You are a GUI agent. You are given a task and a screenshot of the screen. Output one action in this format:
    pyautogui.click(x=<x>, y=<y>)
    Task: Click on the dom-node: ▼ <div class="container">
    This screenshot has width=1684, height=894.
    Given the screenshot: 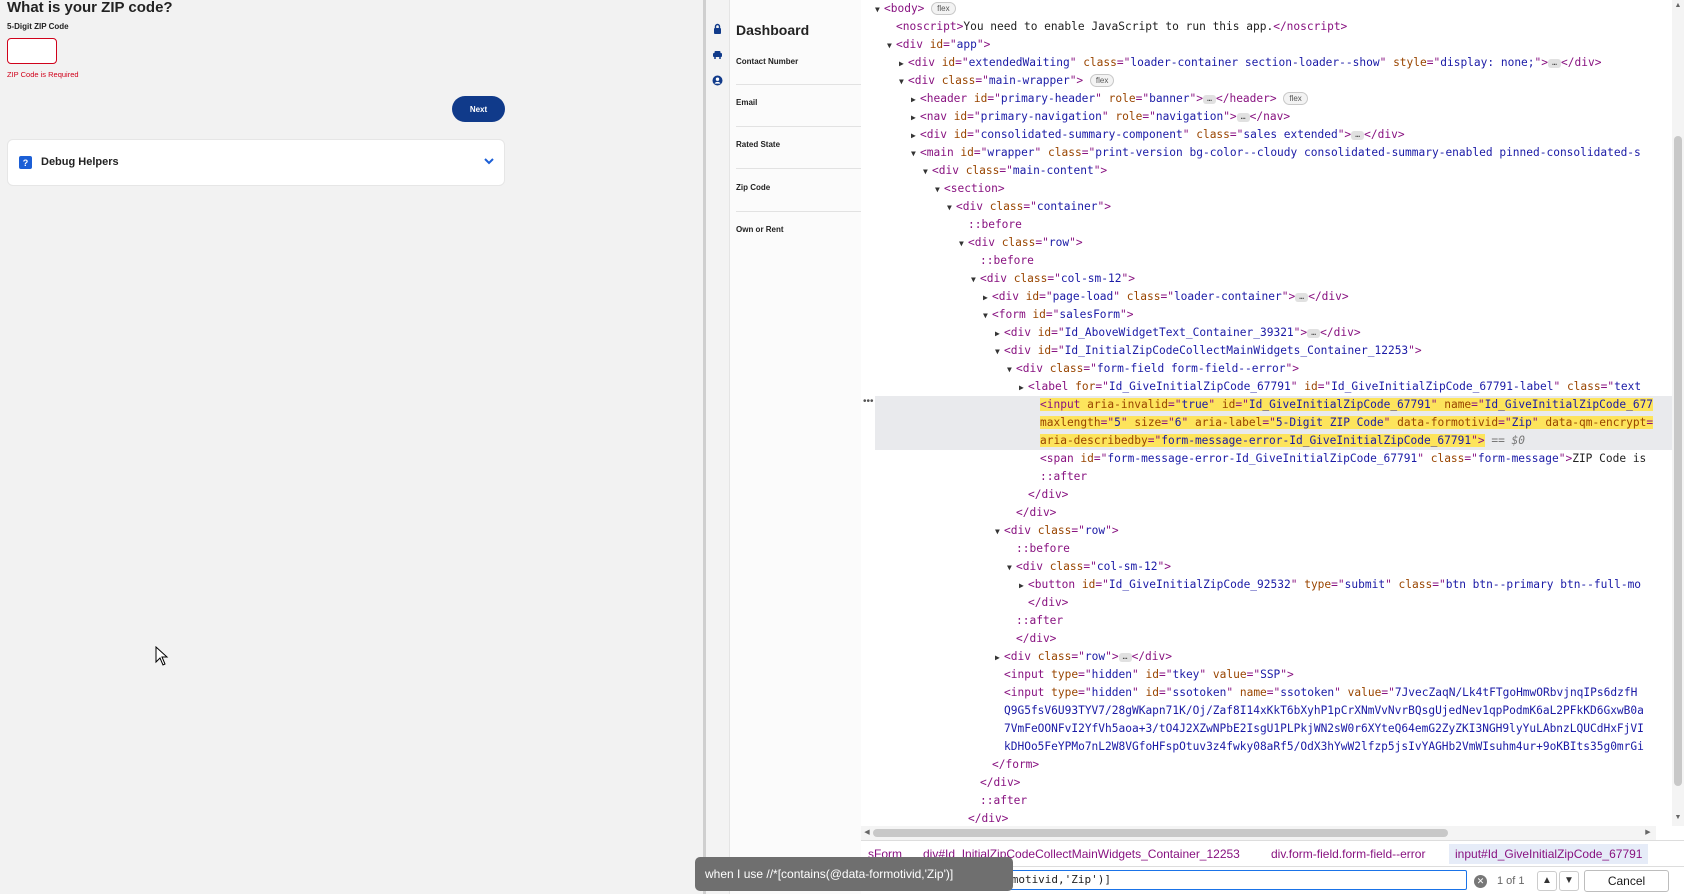 What is the action you would take?
    pyautogui.click(x=1273, y=207)
    